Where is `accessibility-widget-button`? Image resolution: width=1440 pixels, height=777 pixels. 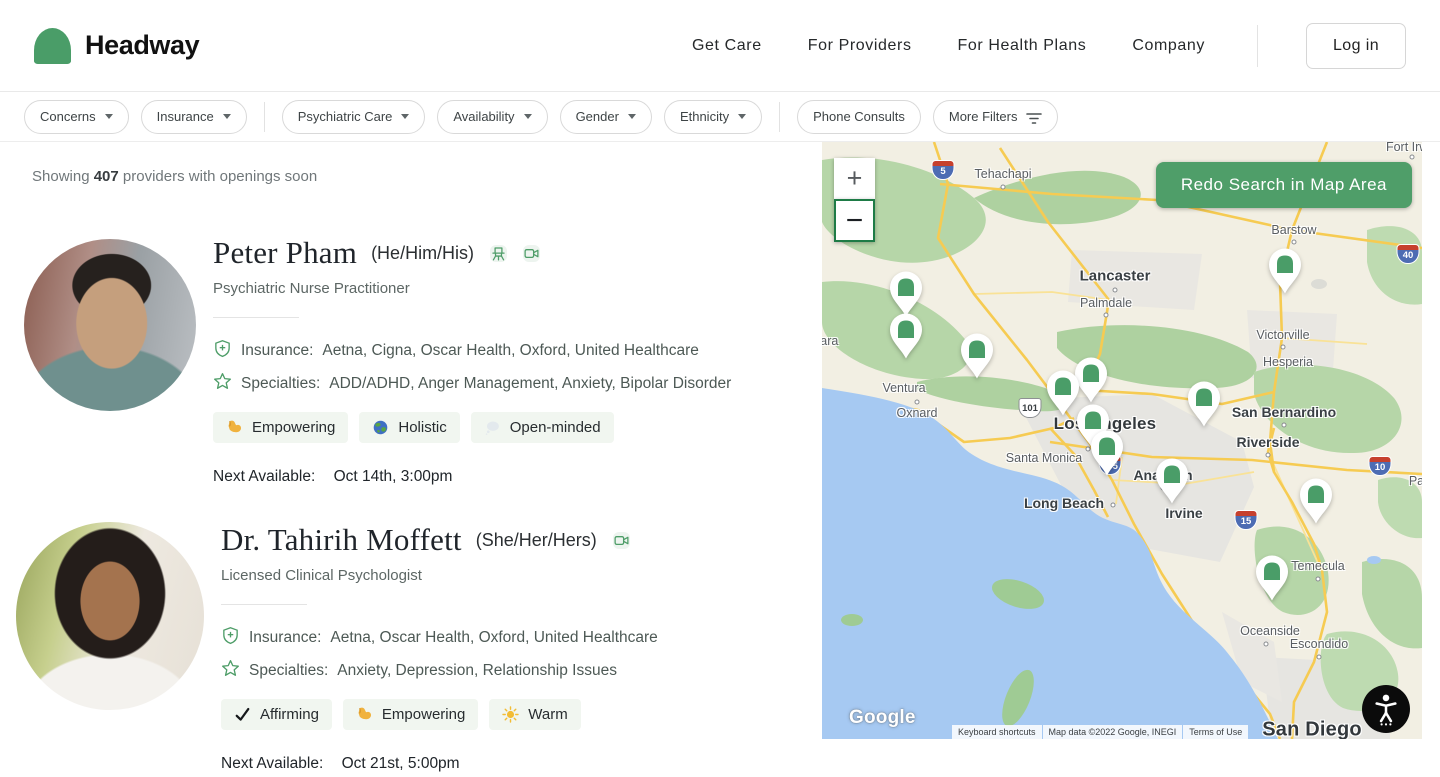
accessibility-widget-button is located at coordinates (1386, 709).